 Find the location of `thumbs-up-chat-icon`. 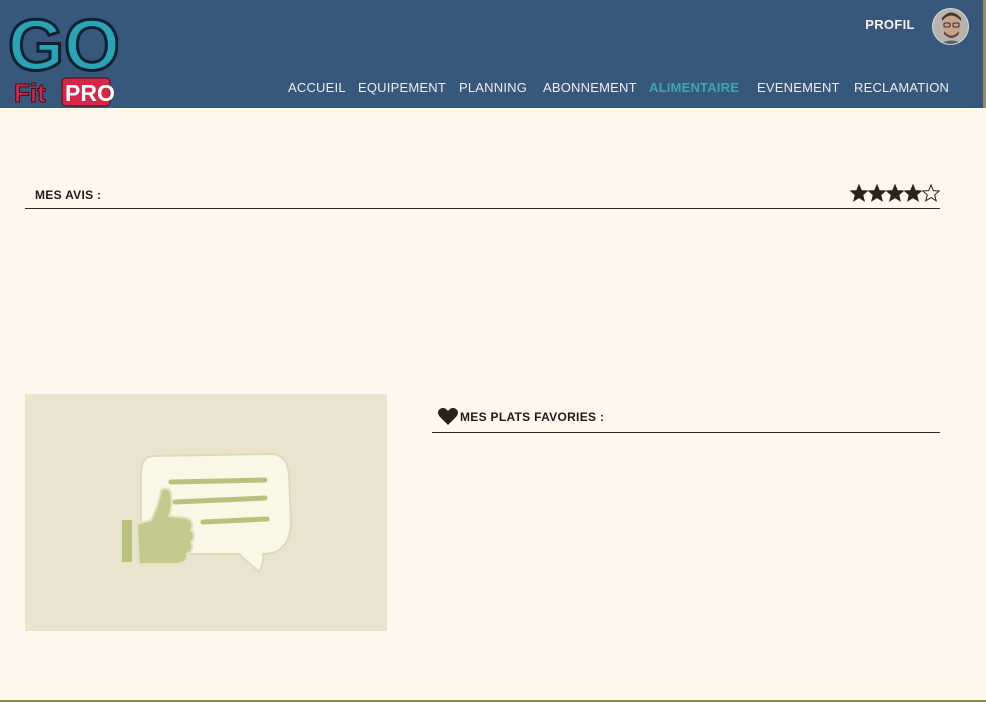

thumbs-up-chat-icon is located at coordinates (207, 513).